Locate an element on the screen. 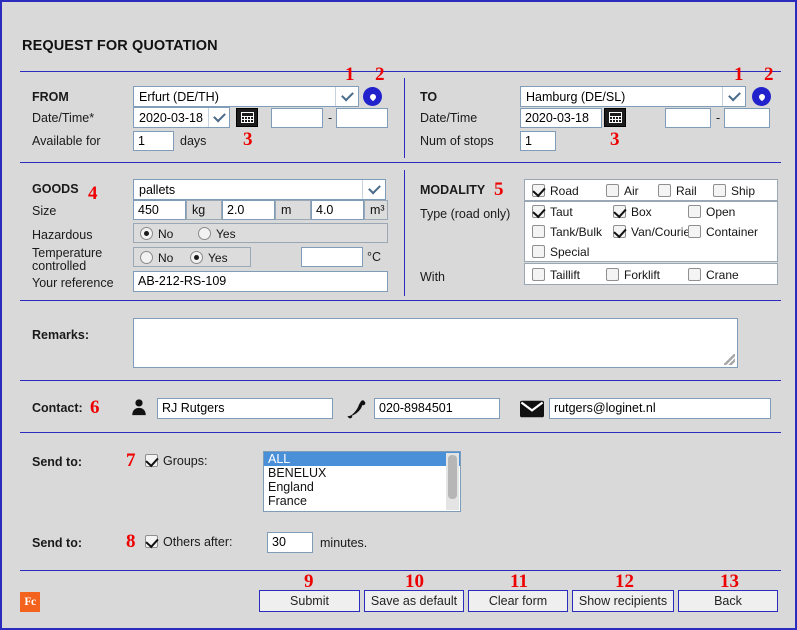 Image resolution: width=797 pixels, height=630 pixels. others-minutes-input: 30 is located at coordinates (290, 542).